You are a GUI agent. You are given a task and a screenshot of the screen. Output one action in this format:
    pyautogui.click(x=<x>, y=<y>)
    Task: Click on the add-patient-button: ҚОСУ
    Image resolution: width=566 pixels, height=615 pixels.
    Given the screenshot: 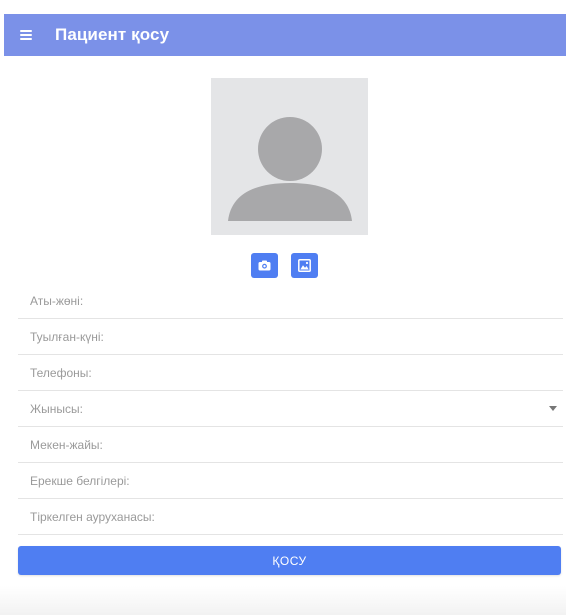 What is the action you would take?
    pyautogui.click(x=289, y=560)
    